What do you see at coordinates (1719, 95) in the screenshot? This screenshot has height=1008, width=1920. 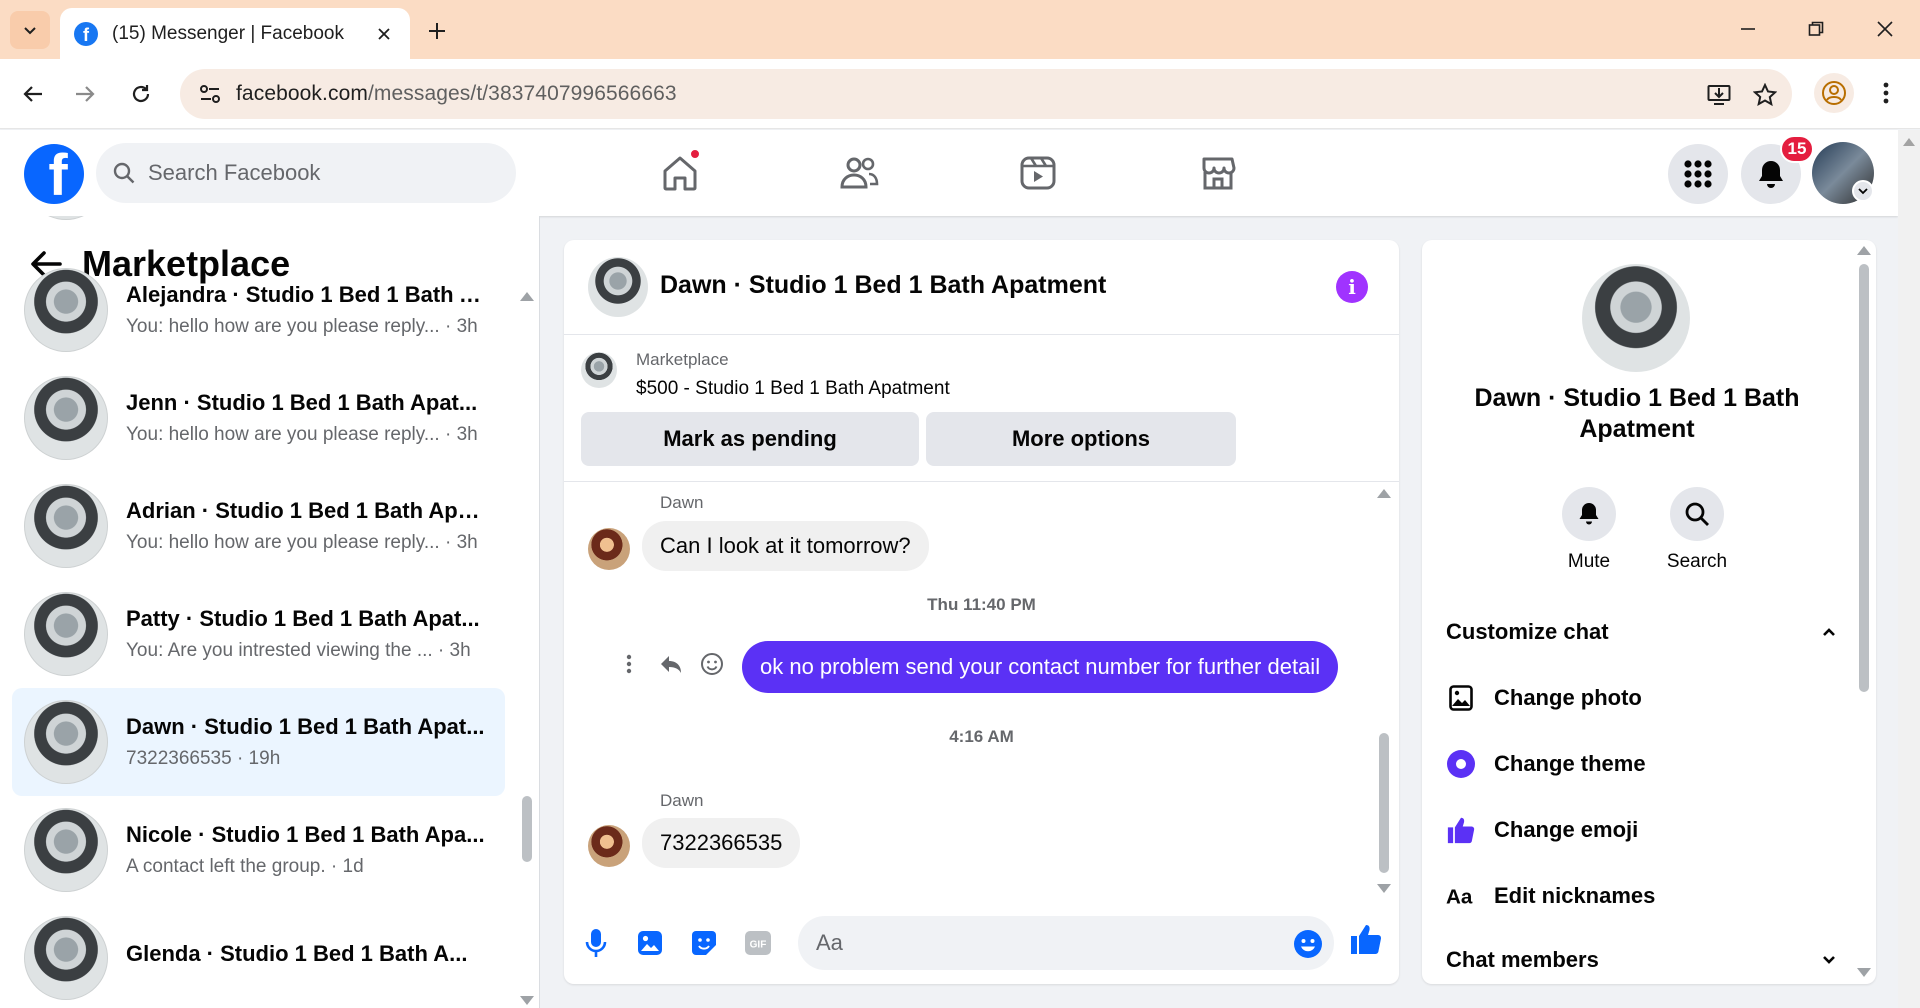 I see `install-app-icon` at bounding box center [1719, 95].